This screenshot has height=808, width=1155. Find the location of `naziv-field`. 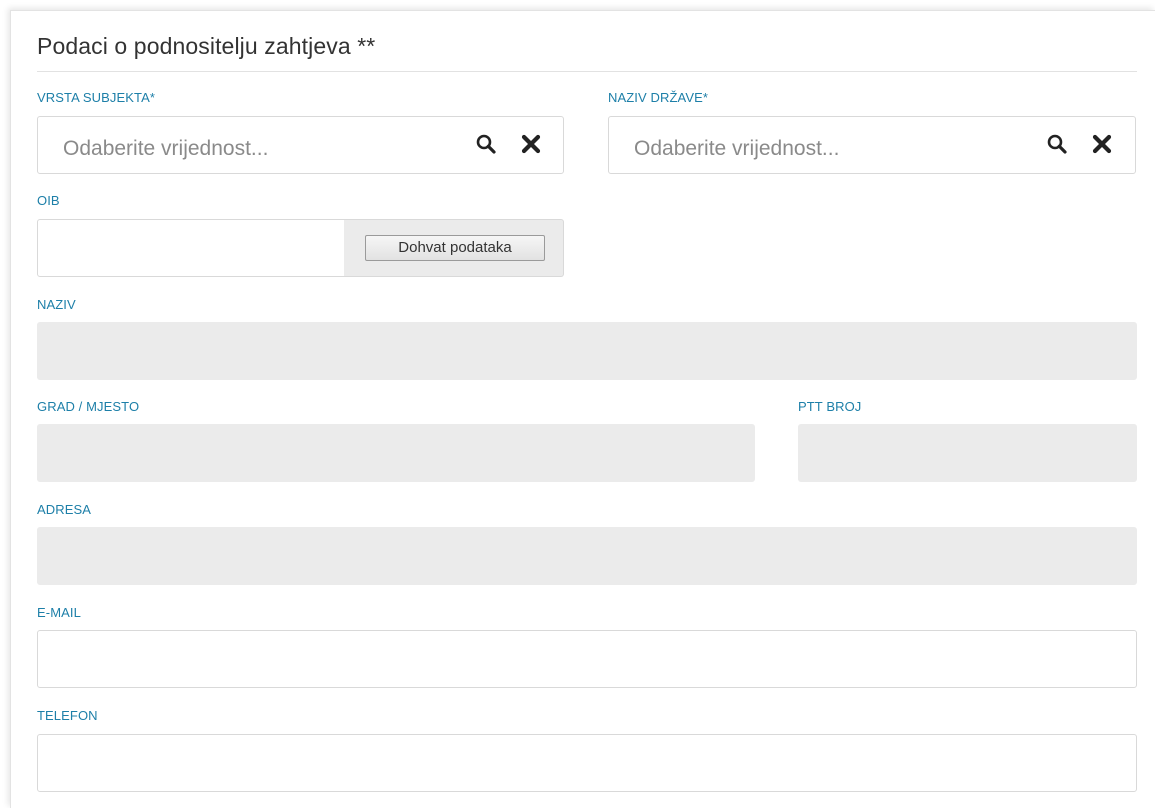

naziv-field is located at coordinates (587, 351).